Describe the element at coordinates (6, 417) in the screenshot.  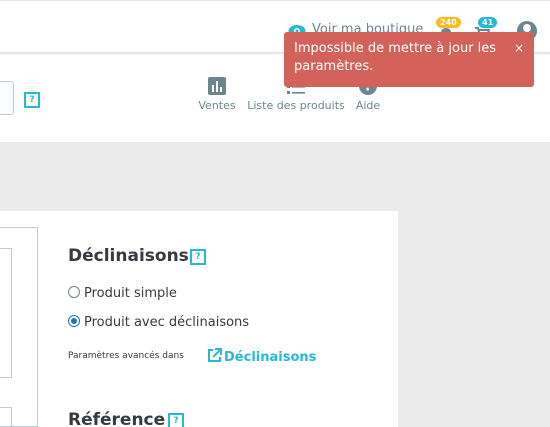
I see `summary-editor` at that location.